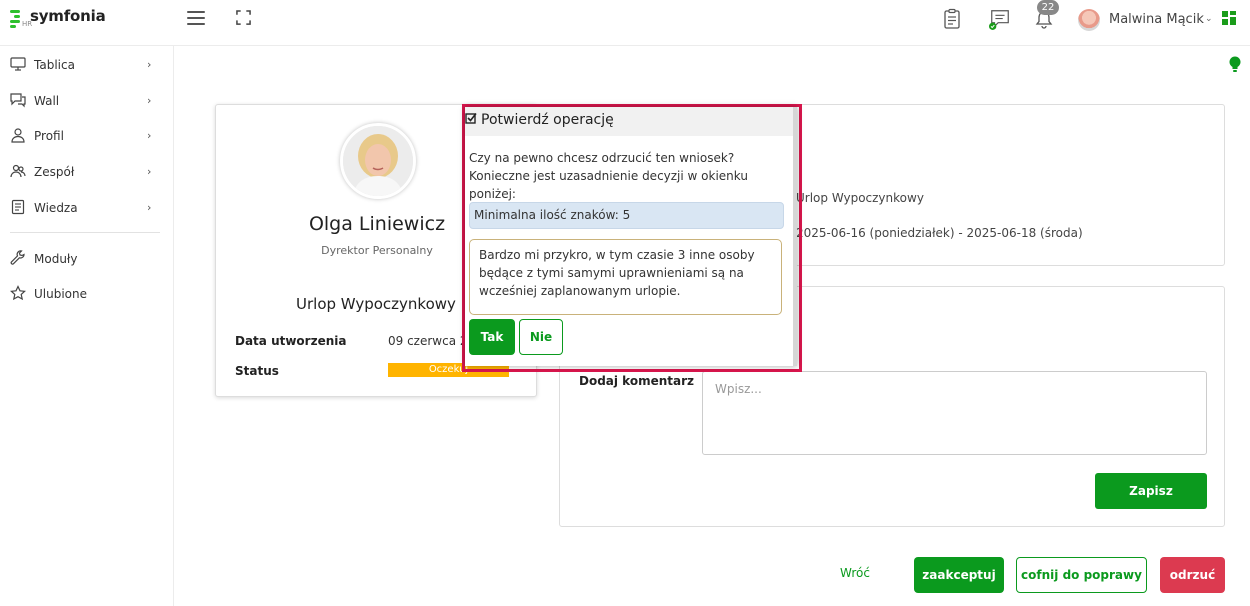 The width and height of the screenshot is (1250, 606). Describe the element at coordinates (18, 100) in the screenshot. I see `chat-bubbles-icon` at that location.